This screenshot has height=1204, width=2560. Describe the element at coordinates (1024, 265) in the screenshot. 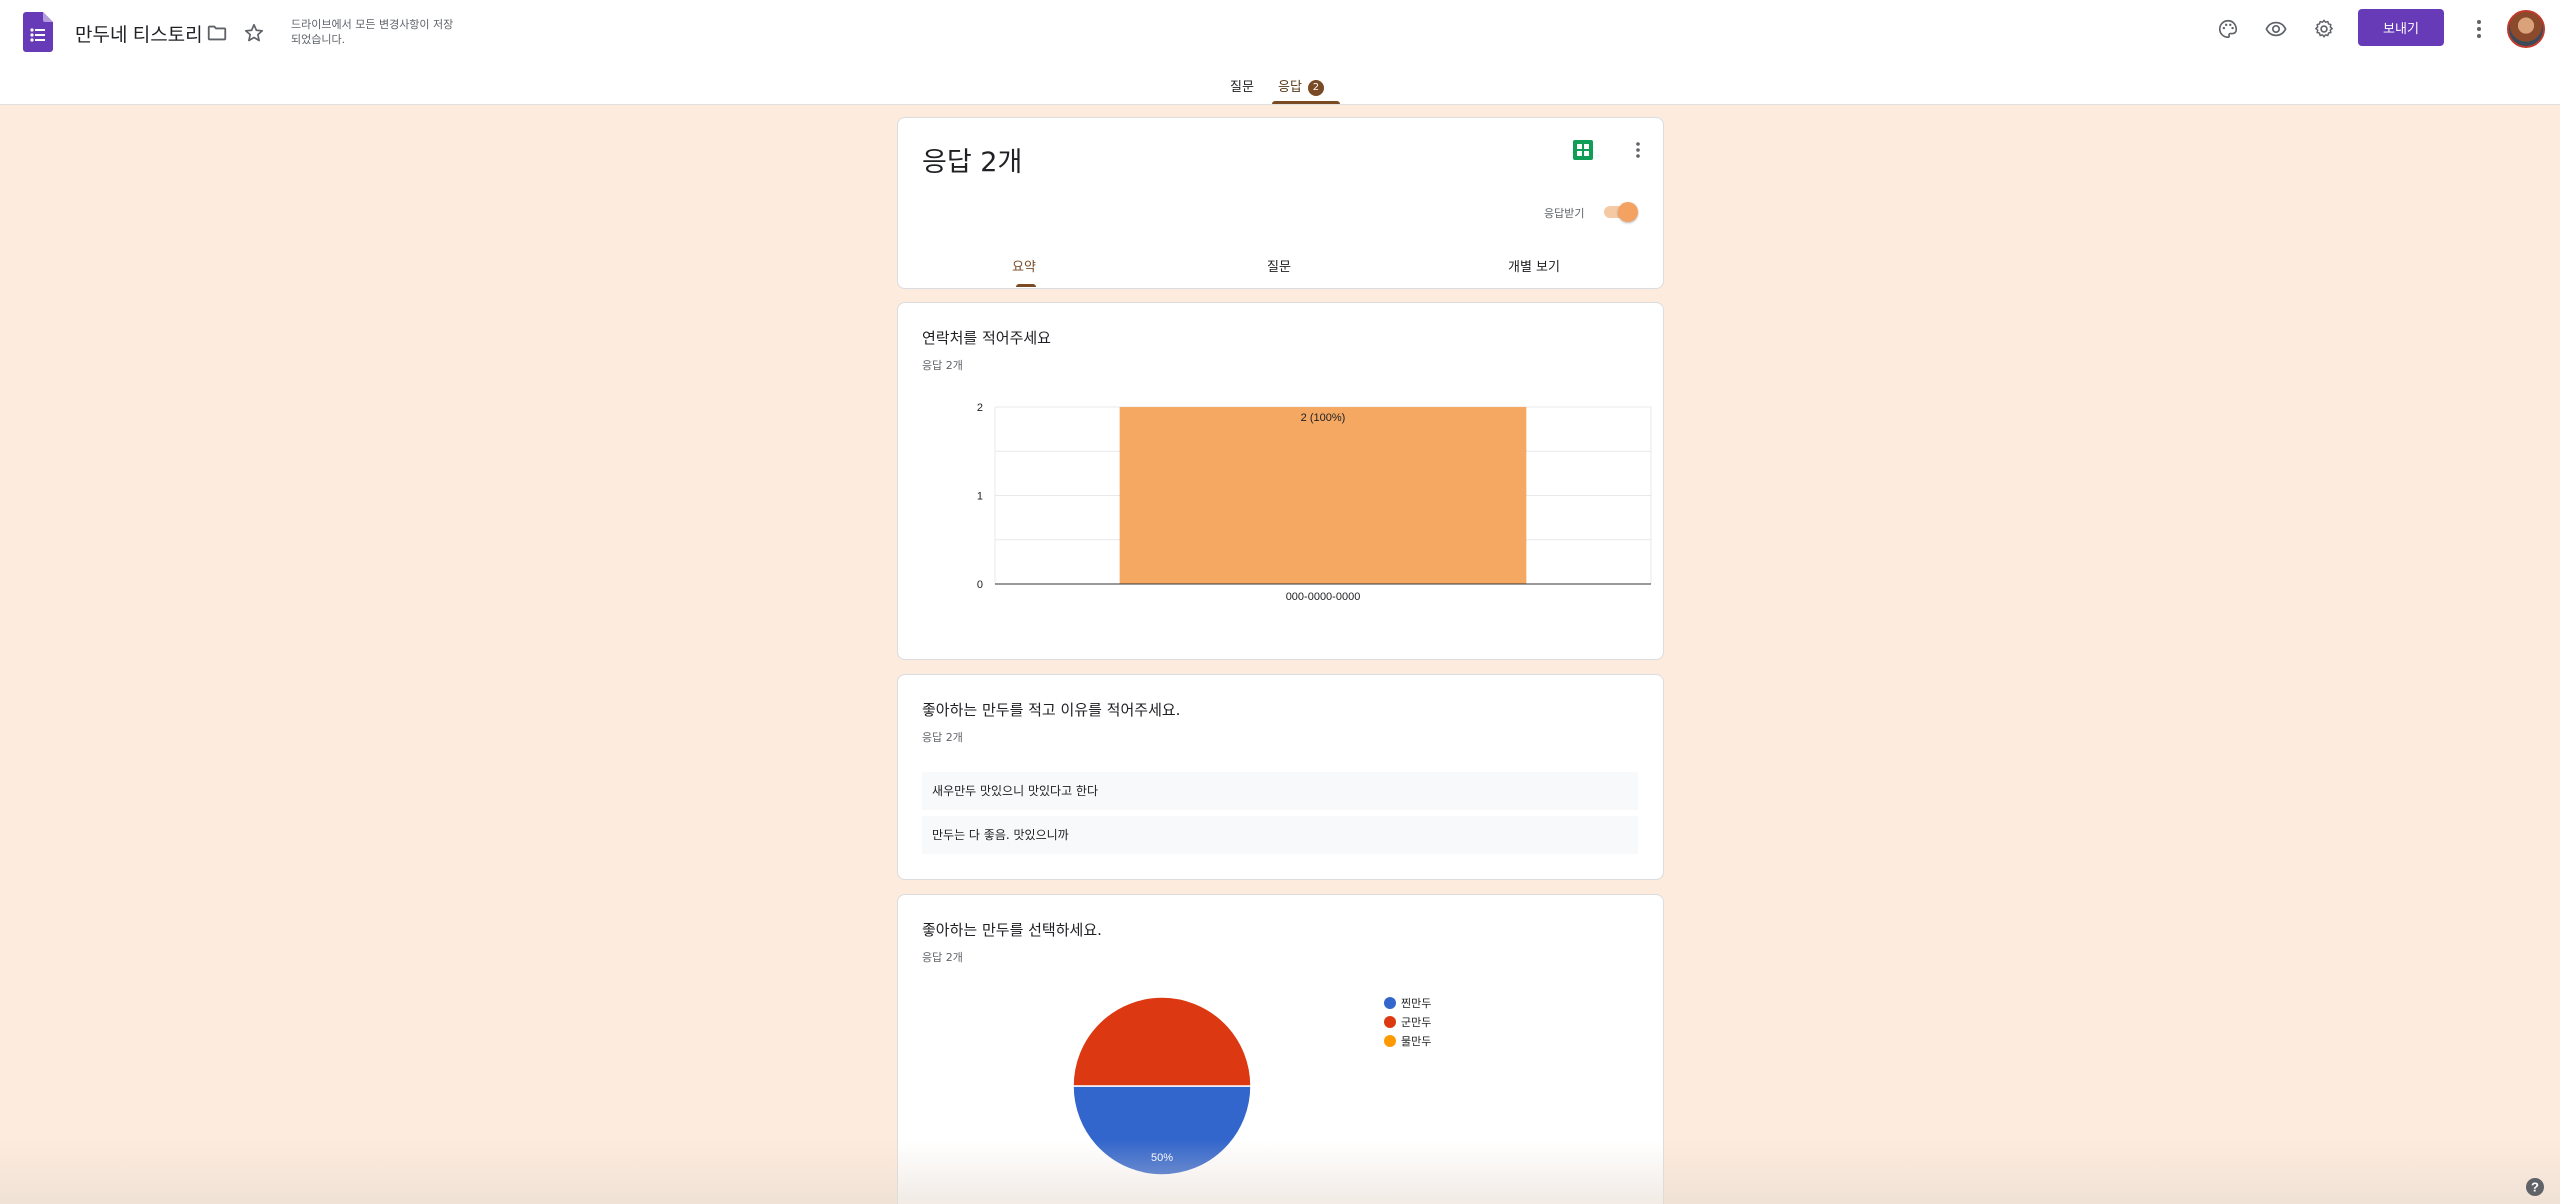

I see `tab-summary: 요약` at that location.